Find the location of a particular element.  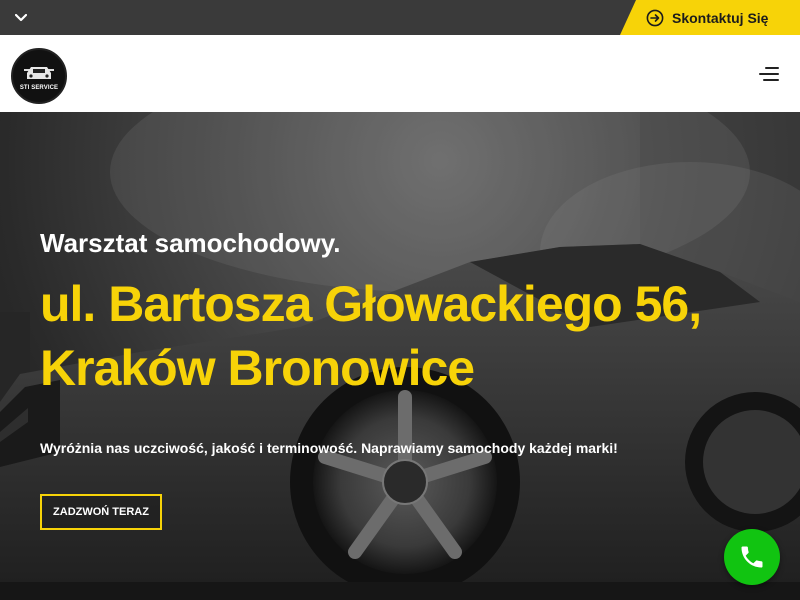

top-bar: Skontaktuj Się is located at coordinates (400, 17).